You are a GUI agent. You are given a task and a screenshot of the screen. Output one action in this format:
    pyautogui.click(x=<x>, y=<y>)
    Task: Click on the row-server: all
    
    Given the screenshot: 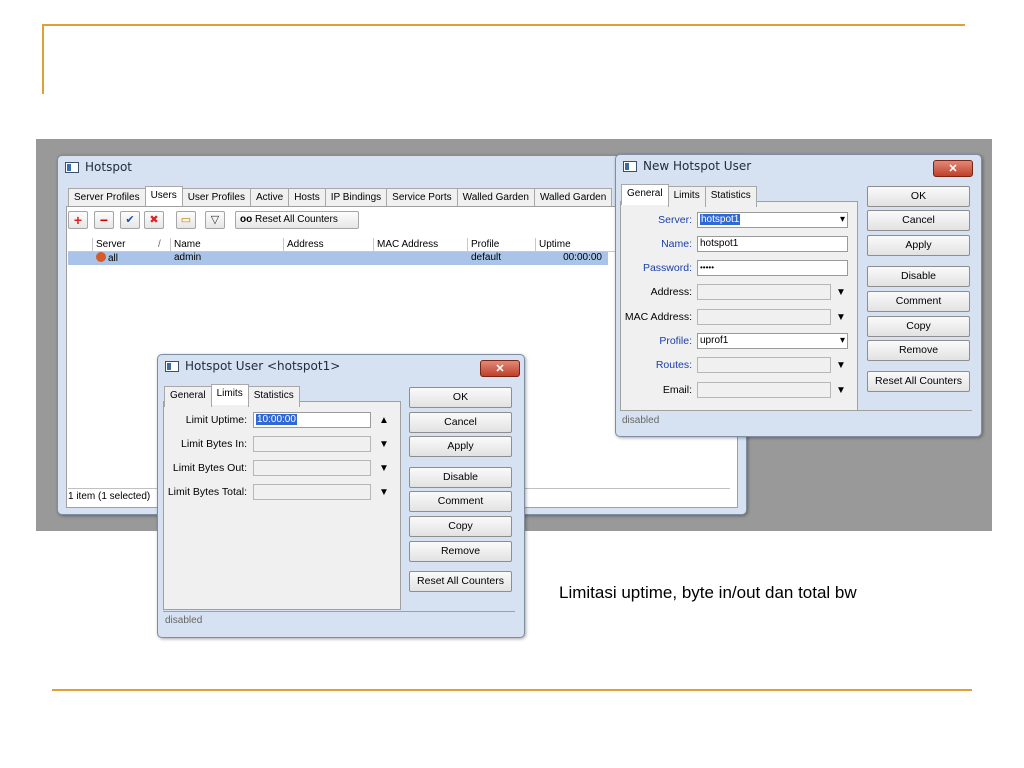 What is the action you would take?
    pyautogui.click(x=113, y=258)
    